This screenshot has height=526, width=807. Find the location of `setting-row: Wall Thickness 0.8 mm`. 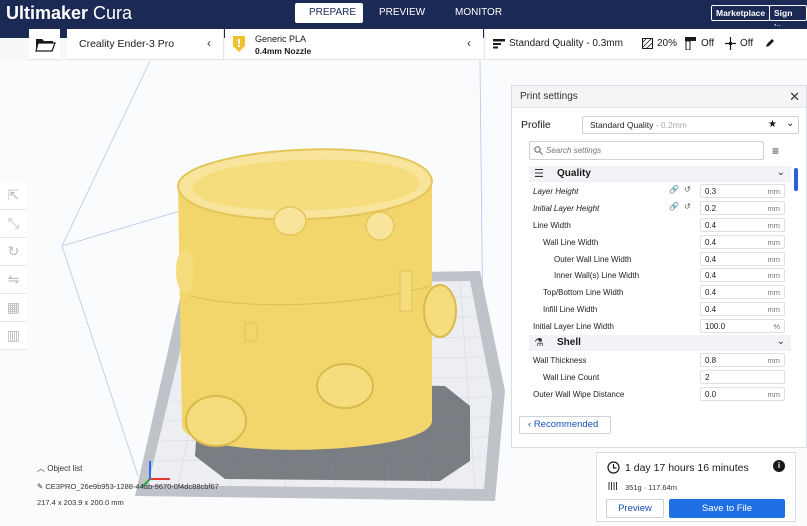

setting-row: Wall Thickness 0.8 mm is located at coordinates (660, 360).